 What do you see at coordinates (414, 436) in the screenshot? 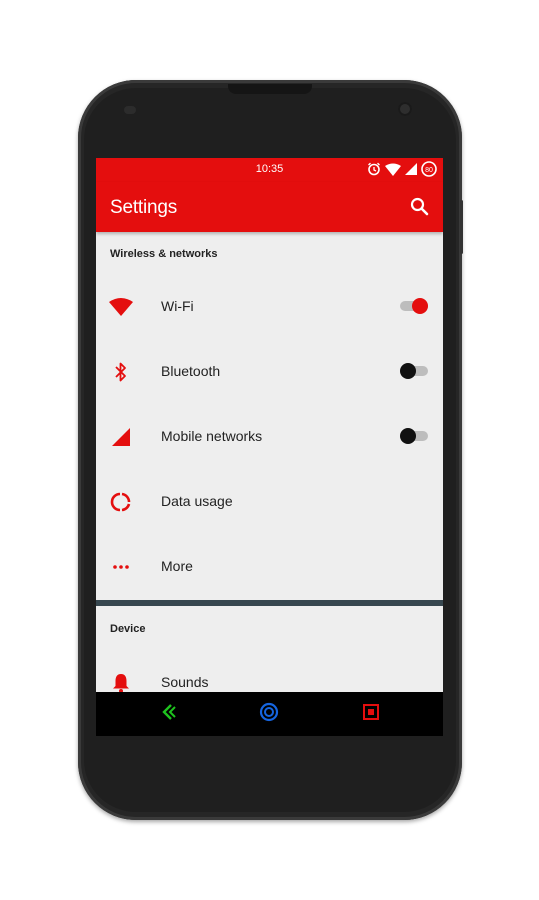
I see `mobile-networks-toggle` at bounding box center [414, 436].